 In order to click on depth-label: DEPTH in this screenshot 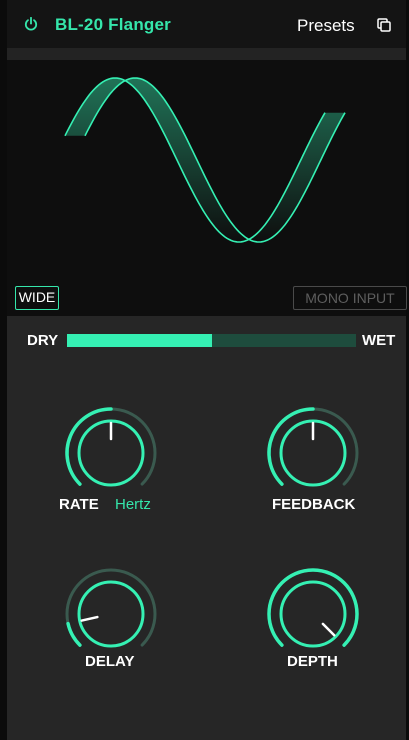, I will do `click(312, 661)`.